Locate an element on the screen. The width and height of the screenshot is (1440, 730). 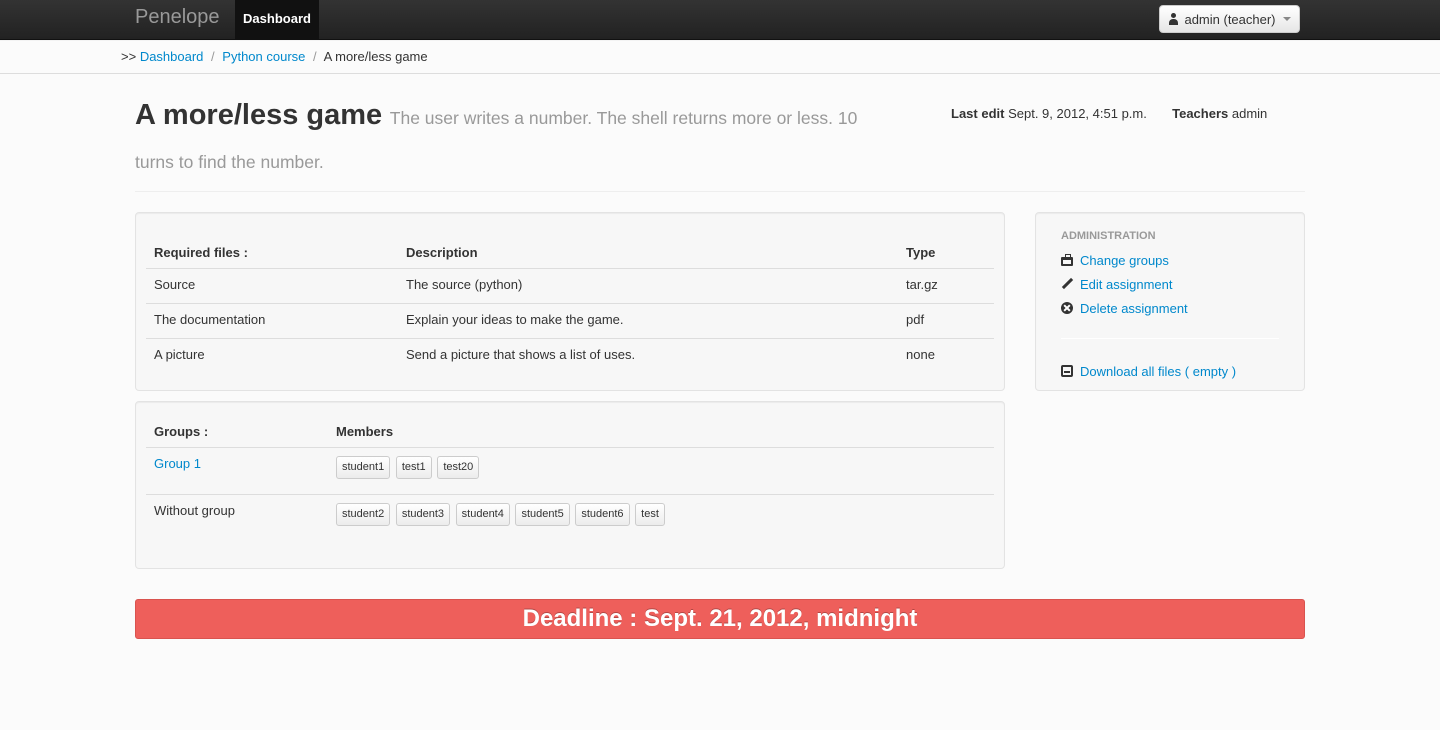
member-badge: student2 is located at coordinates (363, 514).